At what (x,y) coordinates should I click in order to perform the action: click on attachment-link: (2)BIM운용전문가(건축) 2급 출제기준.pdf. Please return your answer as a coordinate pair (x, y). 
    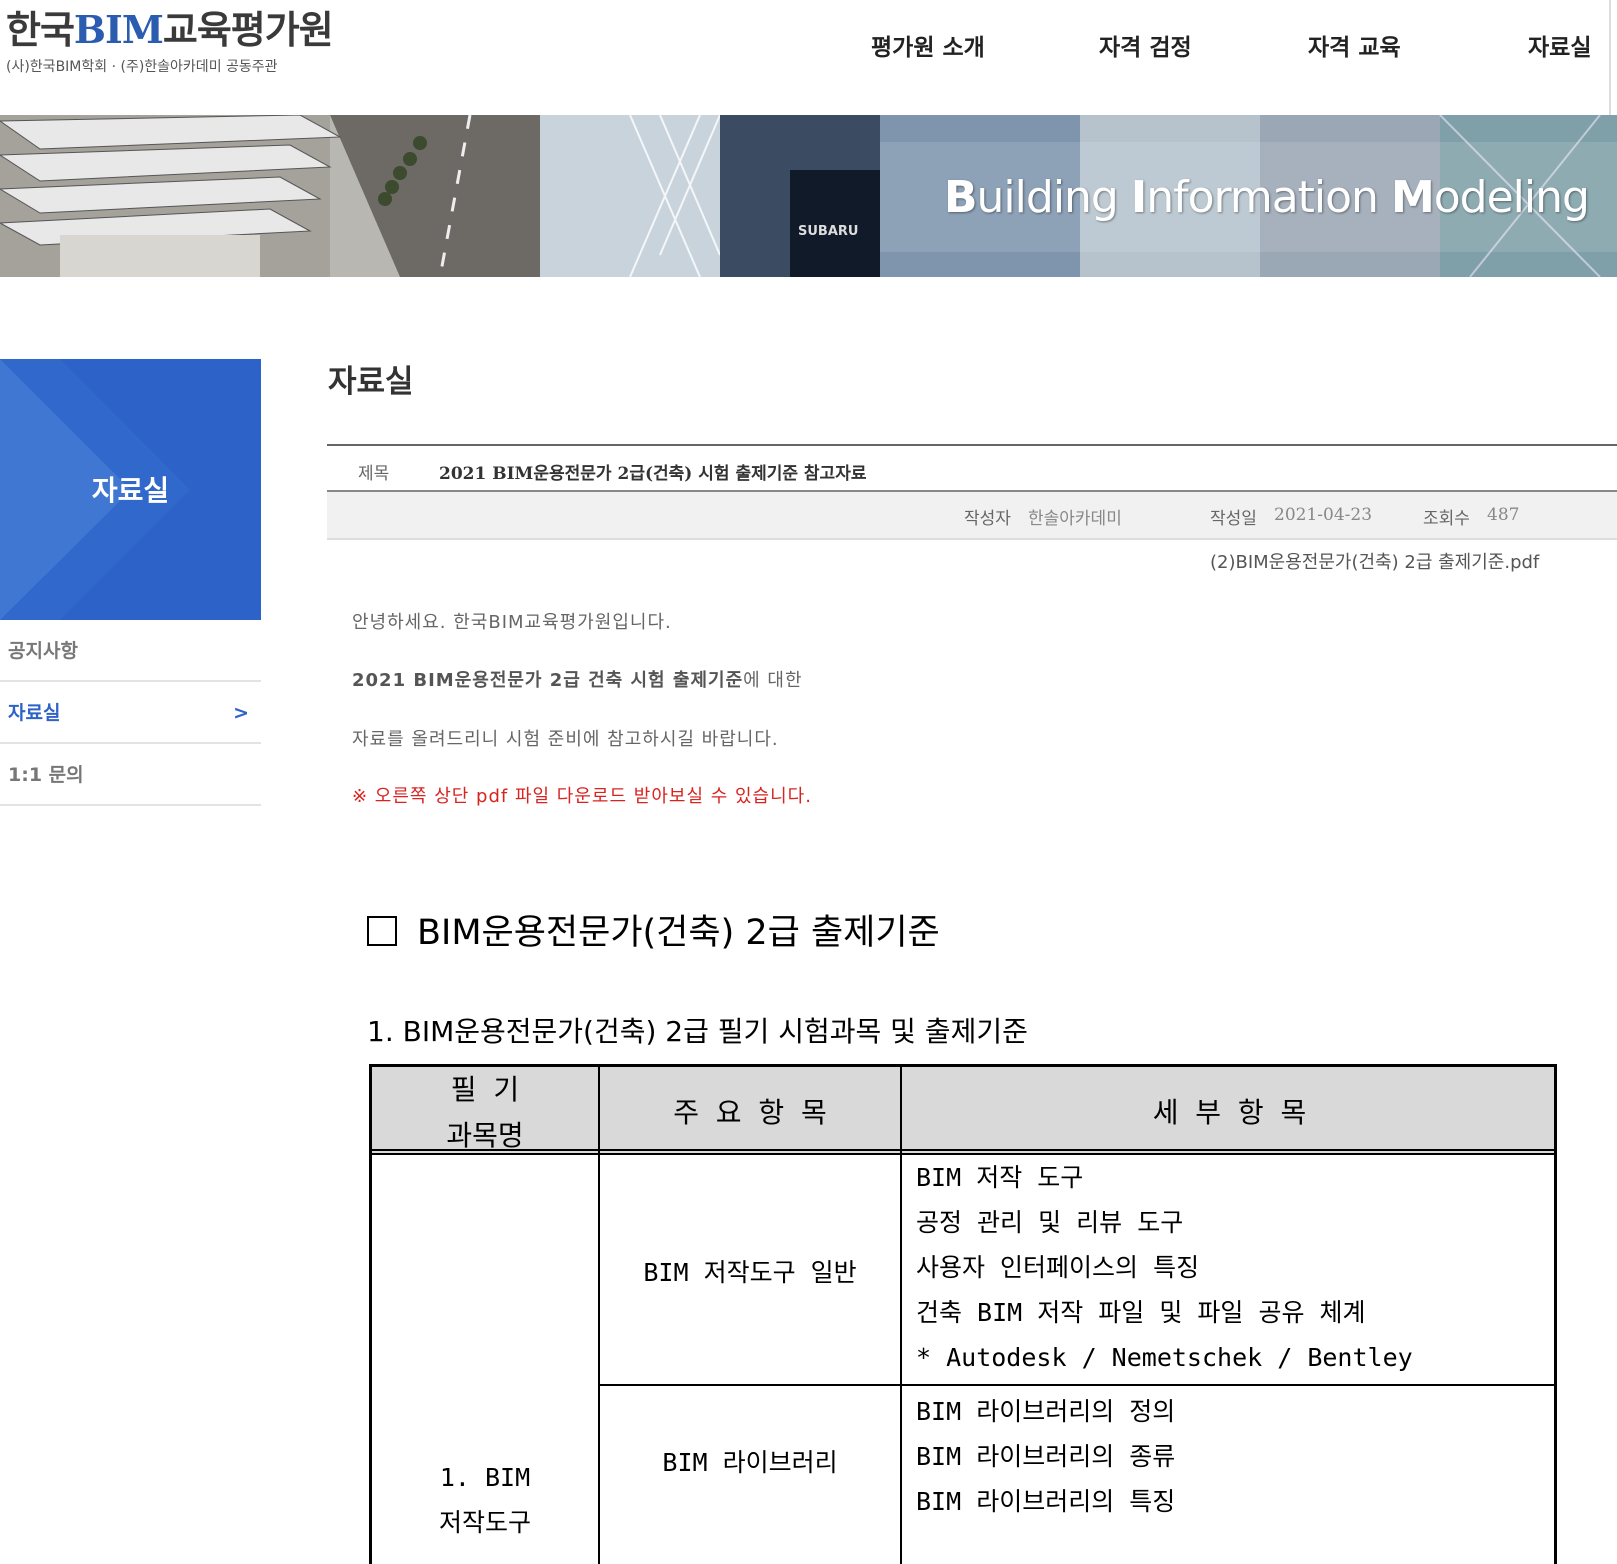
    Looking at the image, I should click on (1374, 561).